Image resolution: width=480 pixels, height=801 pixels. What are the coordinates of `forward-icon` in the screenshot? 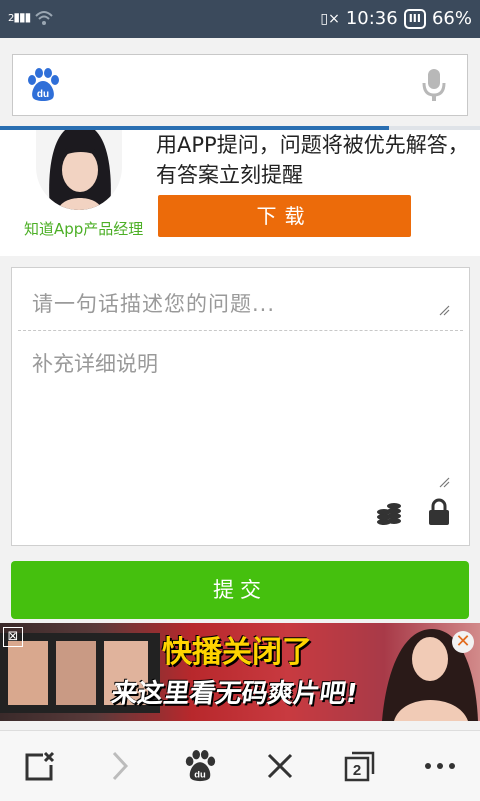 It's located at (120, 766).